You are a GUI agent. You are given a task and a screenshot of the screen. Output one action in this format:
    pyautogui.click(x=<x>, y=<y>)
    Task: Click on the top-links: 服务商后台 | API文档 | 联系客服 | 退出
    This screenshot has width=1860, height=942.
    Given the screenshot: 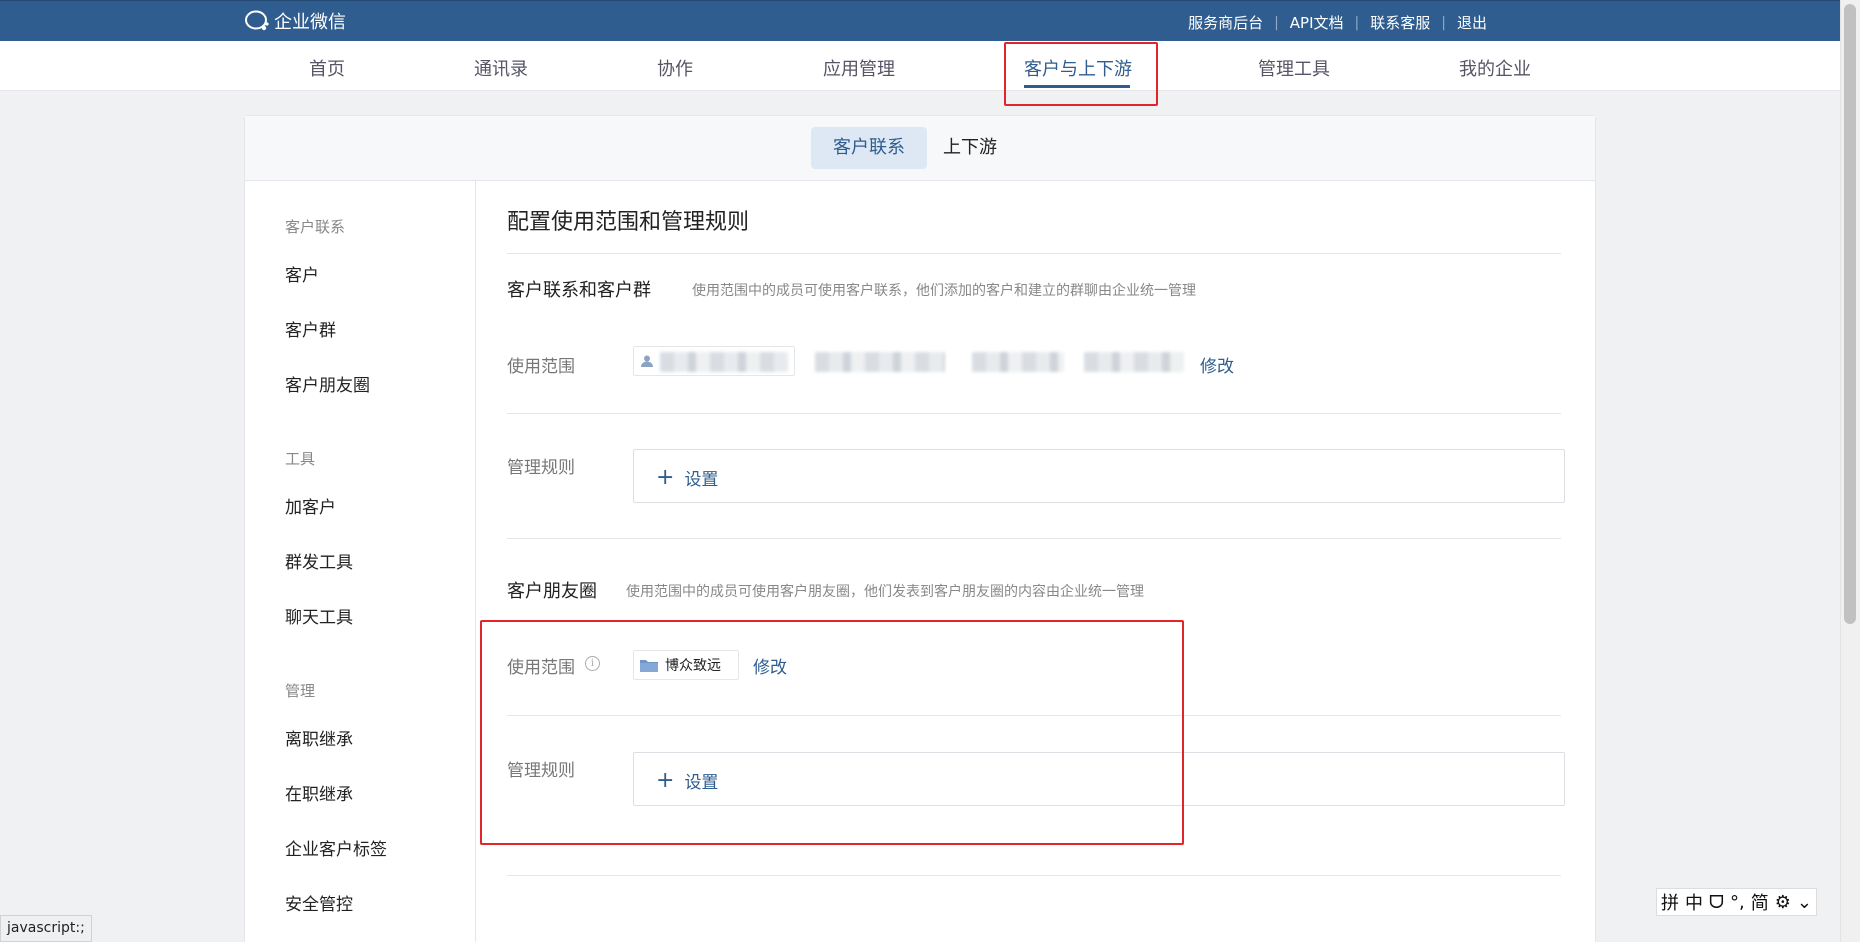 What is the action you would take?
    pyautogui.click(x=1337, y=22)
    